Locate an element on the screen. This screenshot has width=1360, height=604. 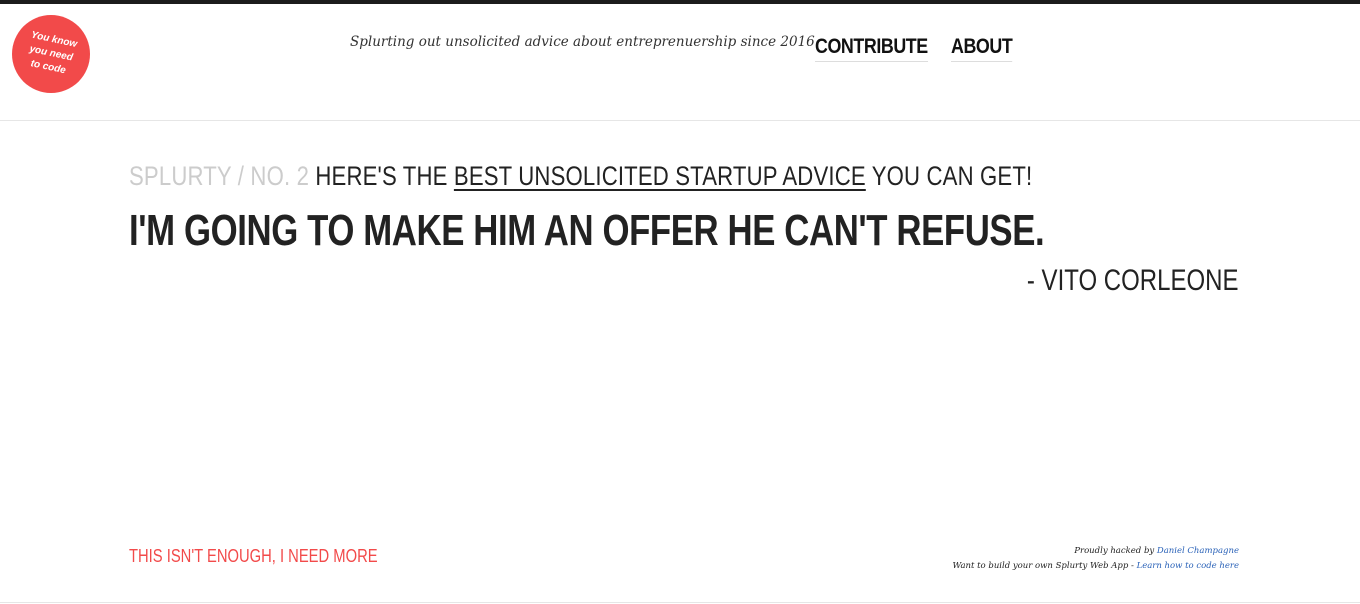
intro-text-after: YOU CAN GET! is located at coordinates (952, 176).